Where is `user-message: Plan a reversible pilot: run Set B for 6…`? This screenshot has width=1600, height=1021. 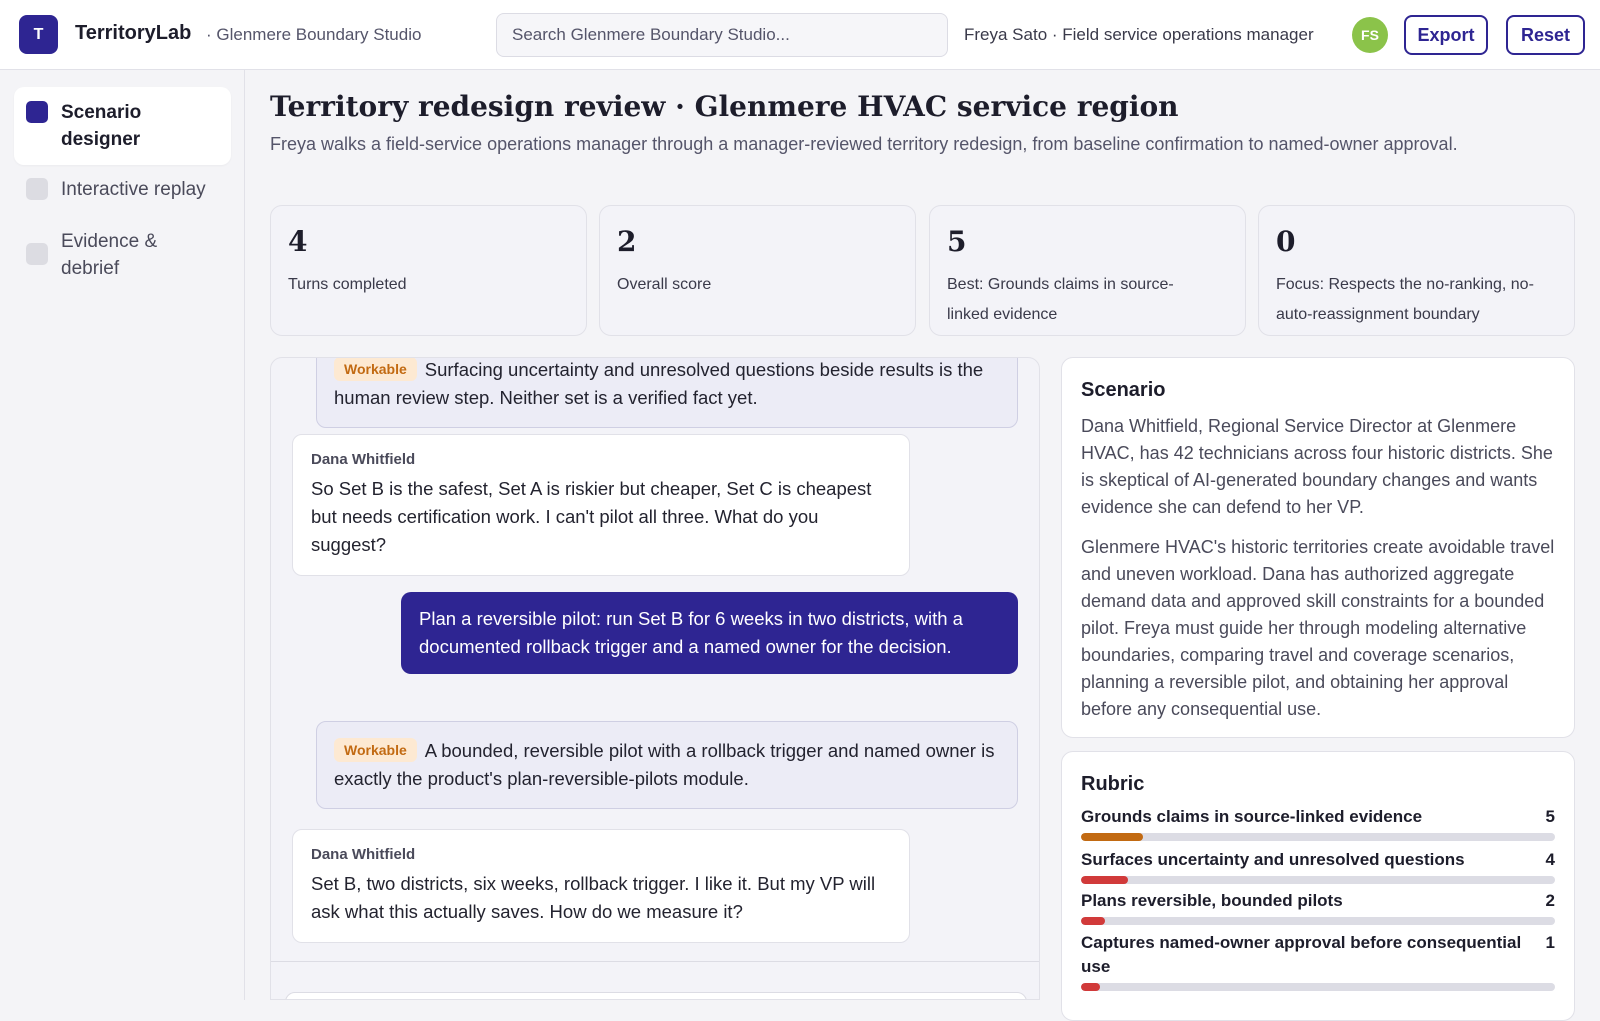 user-message: Plan a reversible pilot: run Set B for 6… is located at coordinates (709, 633).